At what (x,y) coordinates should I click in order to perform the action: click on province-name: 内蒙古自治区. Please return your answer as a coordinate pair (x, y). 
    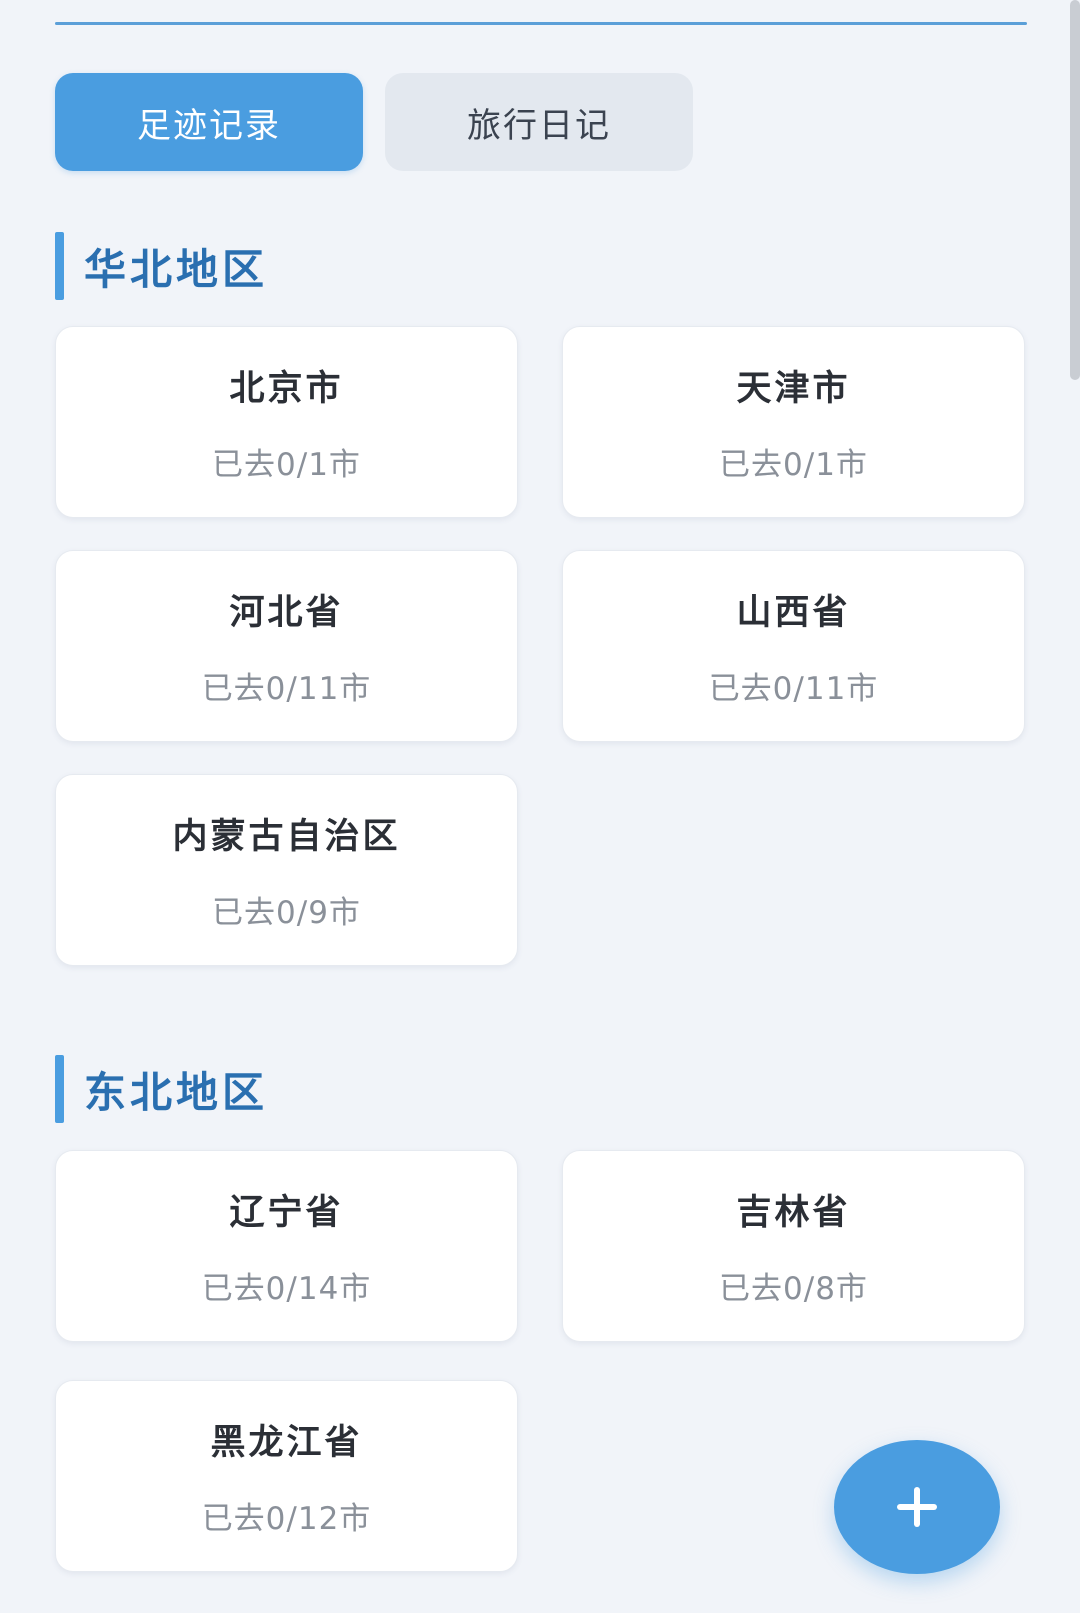
    Looking at the image, I should click on (286, 837).